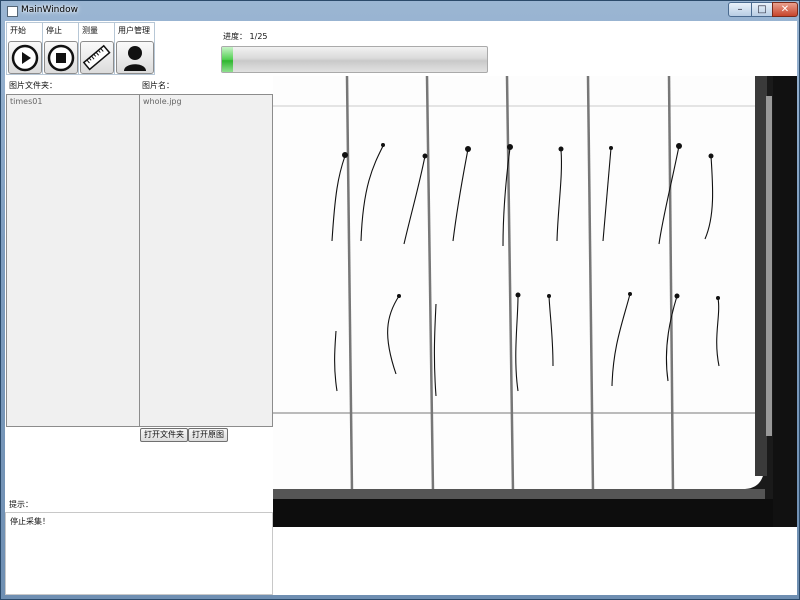  I want to click on image-item-whole: whole.jpg, so click(162, 101).